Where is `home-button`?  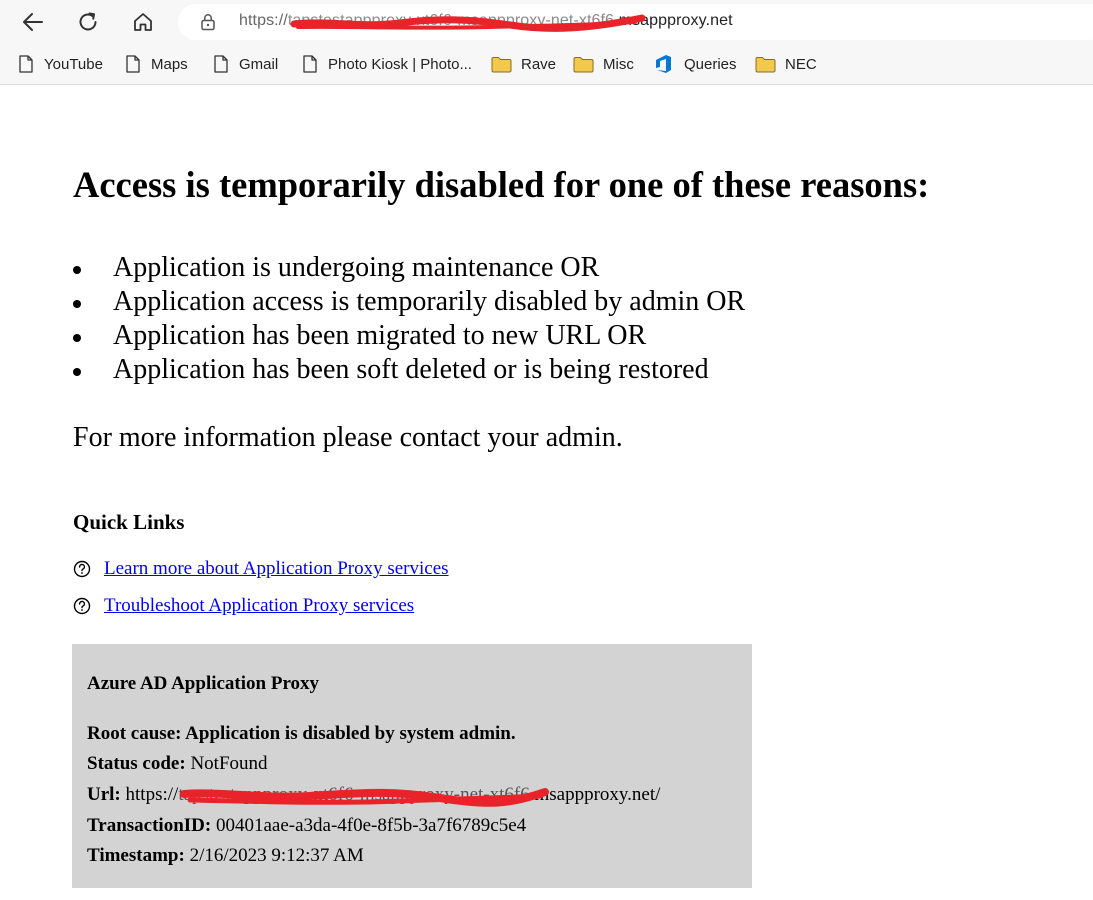 home-button is located at coordinates (143, 22).